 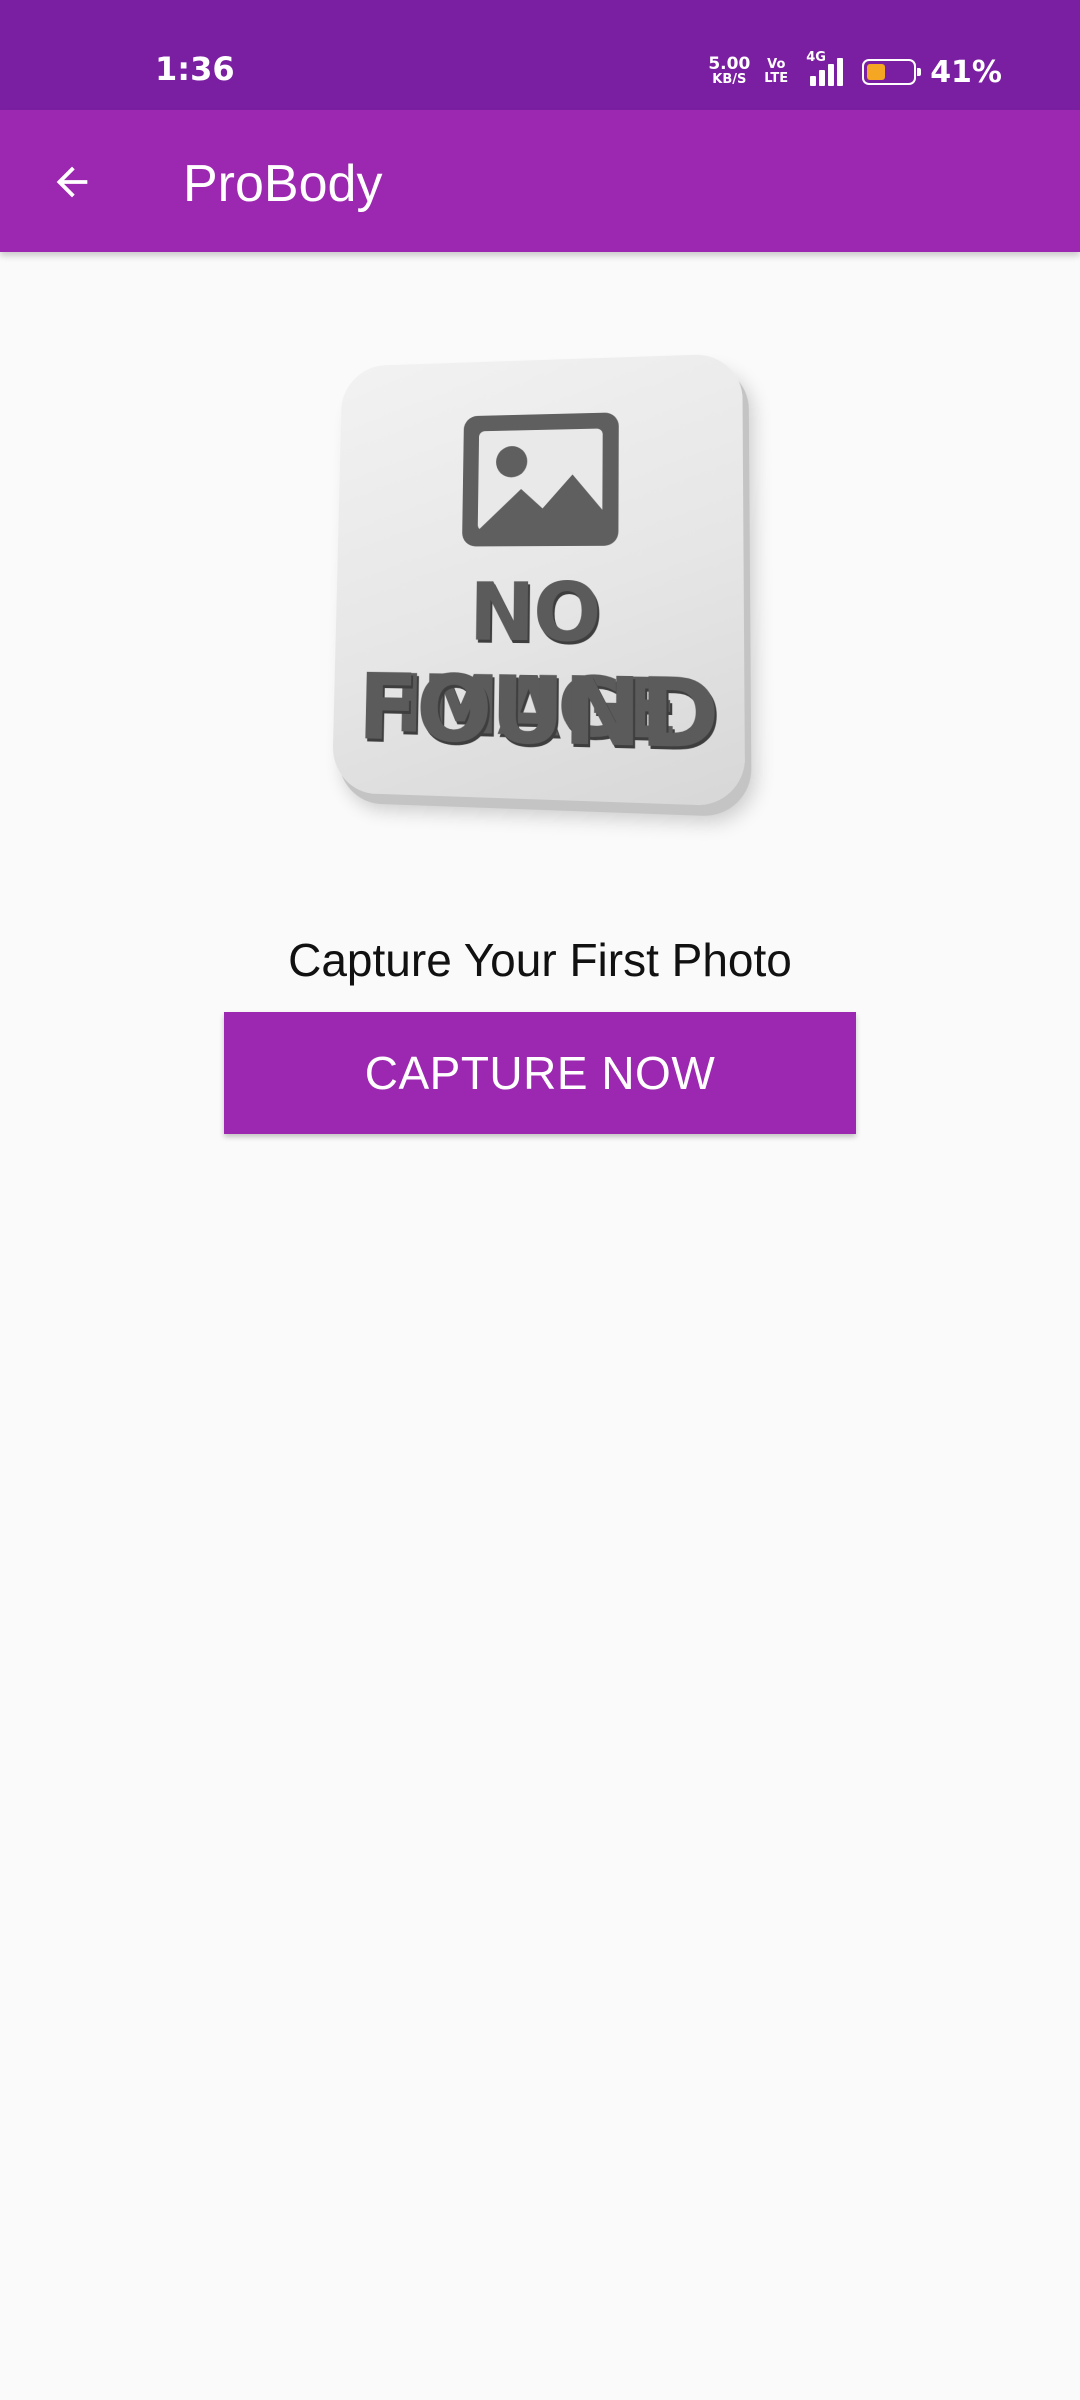 I want to click on arrow-left-icon, so click(x=72, y=182).